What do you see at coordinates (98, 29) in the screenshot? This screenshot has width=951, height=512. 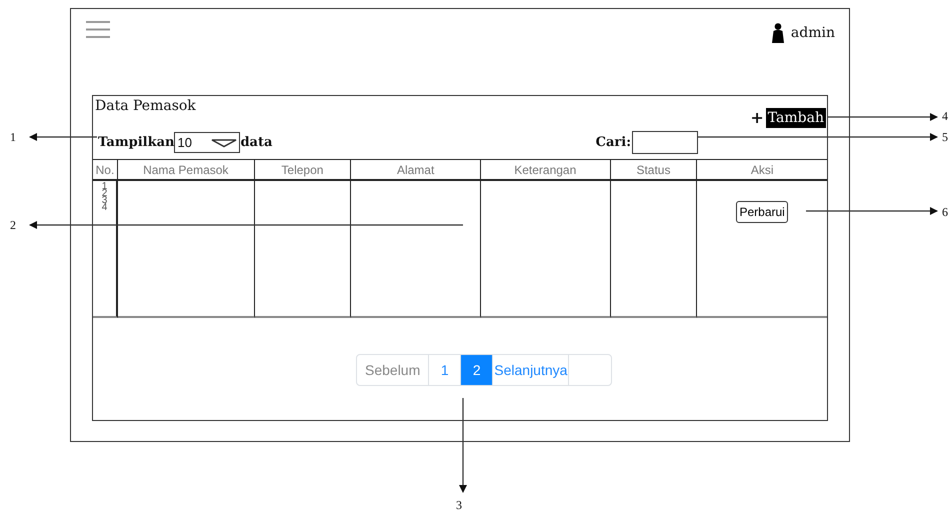 I see `menu-icon` at bounding box center [98, 29].